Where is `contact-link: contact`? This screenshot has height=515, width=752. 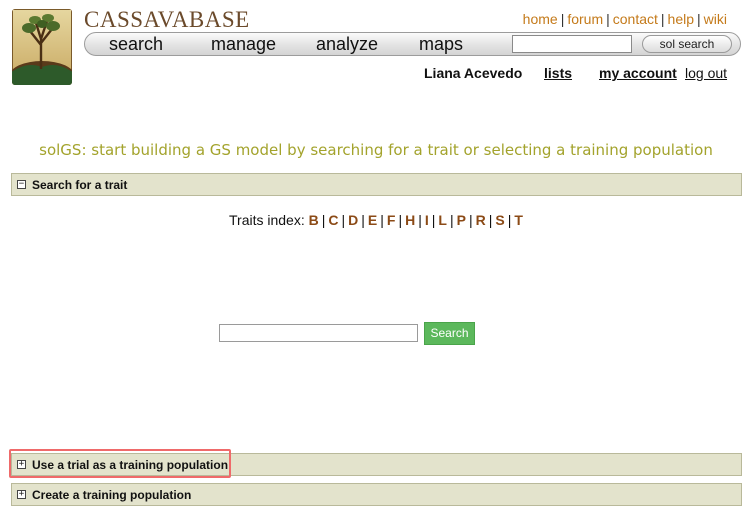
contact-link: contact is located at coordinates (635, 19).